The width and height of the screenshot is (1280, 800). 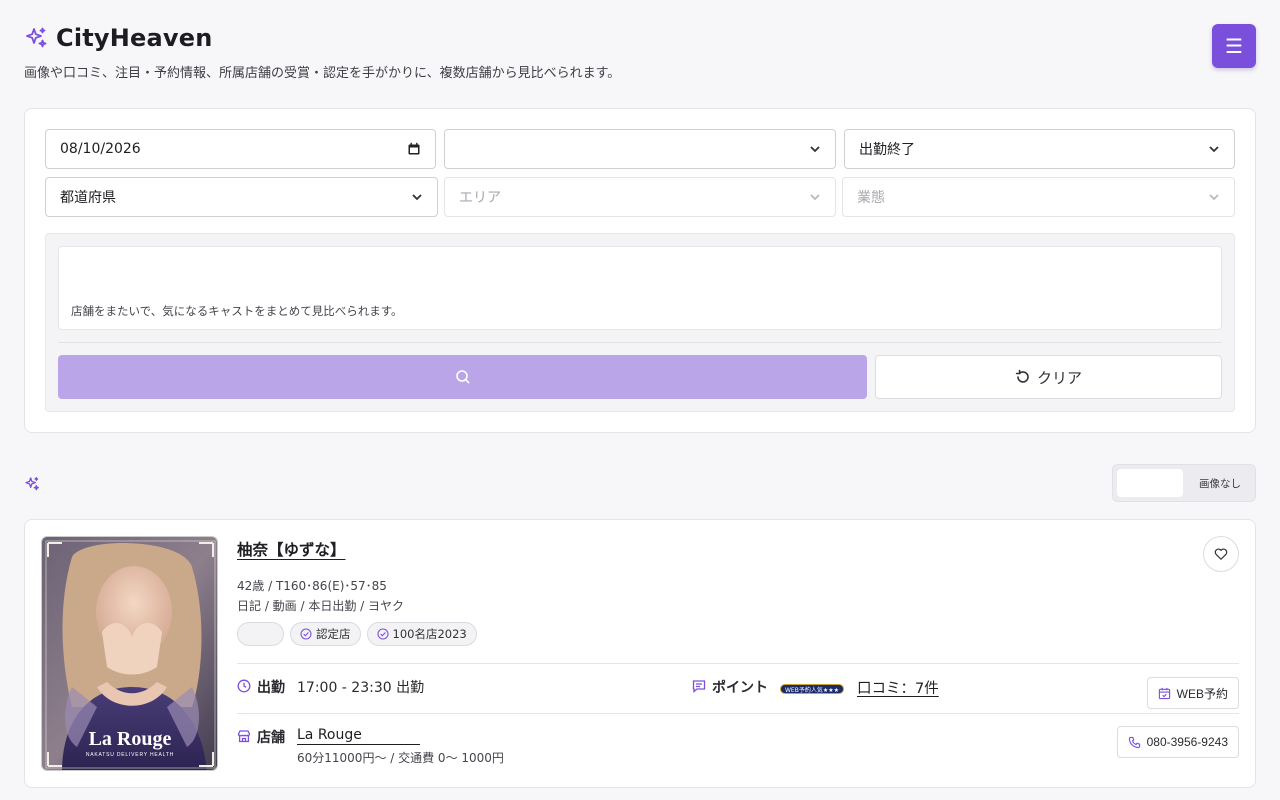 What do you see at coordinates (1022, 376) in the screenshot?
I see `reset-icon` at bounding box center [1022, 376].